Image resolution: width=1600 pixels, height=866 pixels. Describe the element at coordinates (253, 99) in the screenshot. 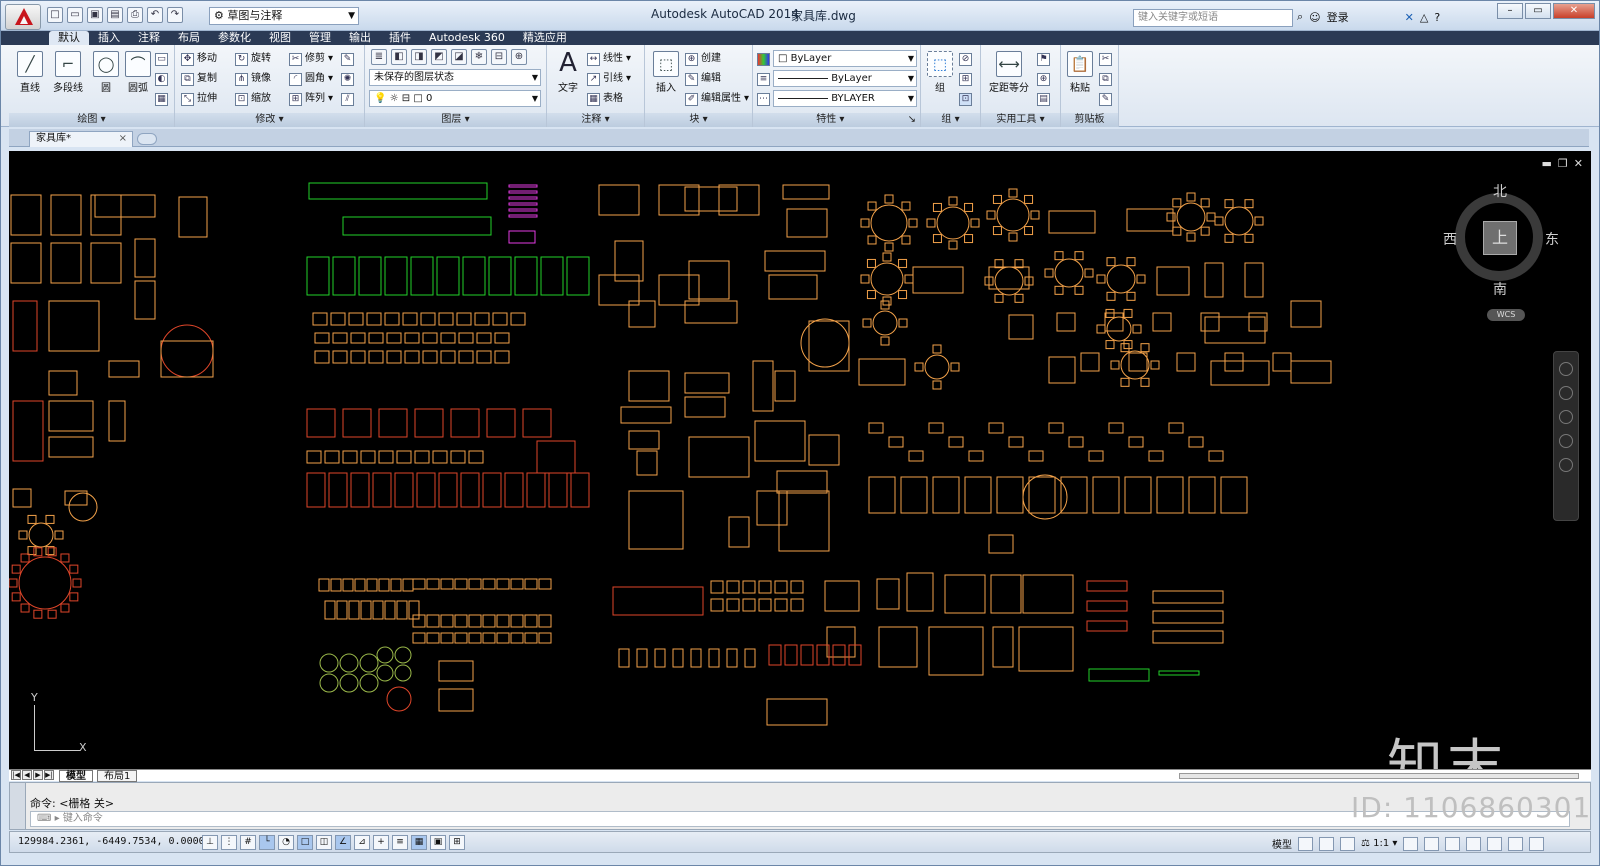

I see `scale-button: ⊡ 缩放` at that location.